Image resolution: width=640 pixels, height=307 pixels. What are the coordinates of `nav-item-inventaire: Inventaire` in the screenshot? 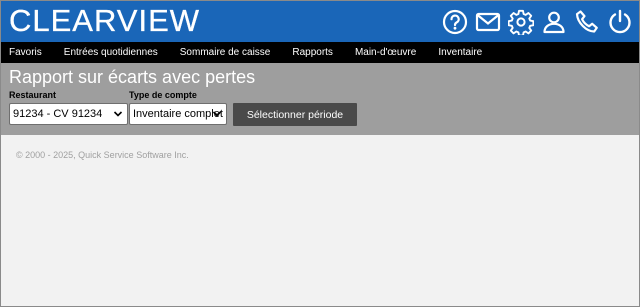 It's located at (460, 52).